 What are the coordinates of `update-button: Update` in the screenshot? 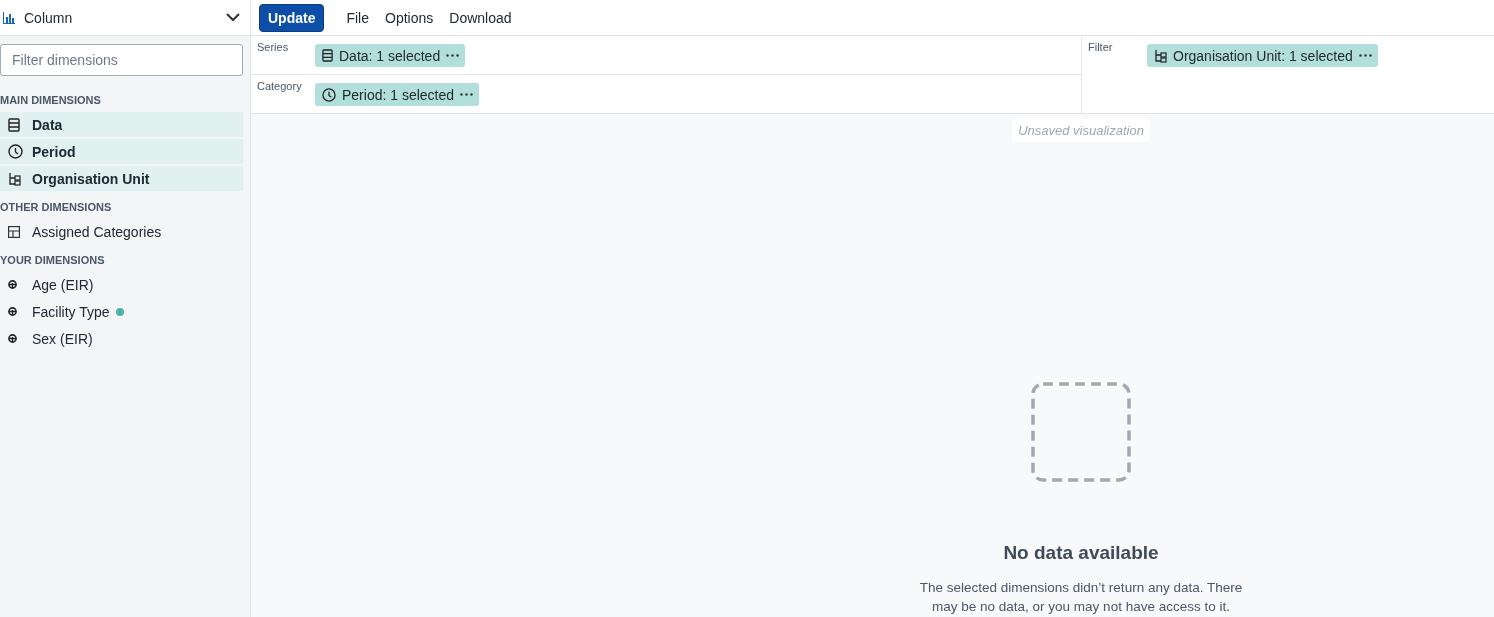 It's located at (292, 17).